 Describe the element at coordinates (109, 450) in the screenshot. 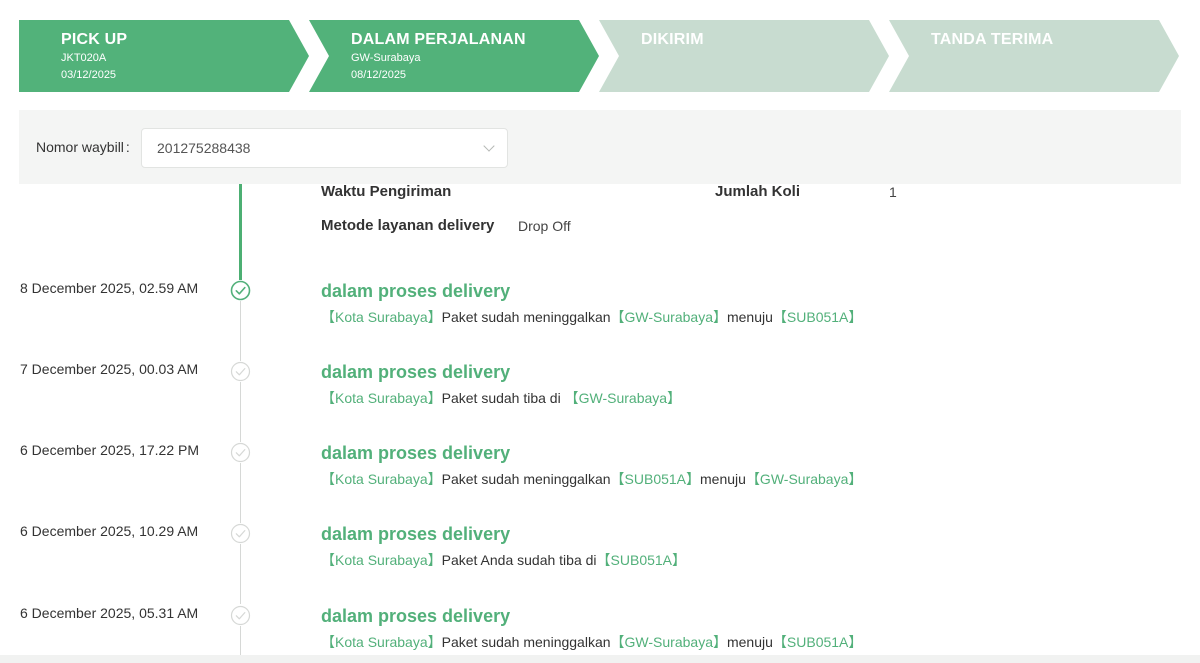

I see `event-time: 6 December 2025, 17.22 PM` at that location.